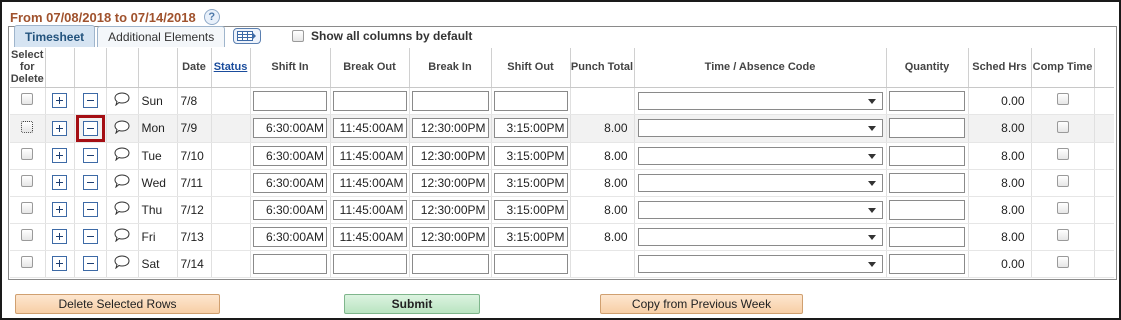 Image resolution: width=1121 pixels, height=320 pixels. Describe the element at coordinates (298, 36) in the screenshot. I see `show-all-checkbox` at that location.